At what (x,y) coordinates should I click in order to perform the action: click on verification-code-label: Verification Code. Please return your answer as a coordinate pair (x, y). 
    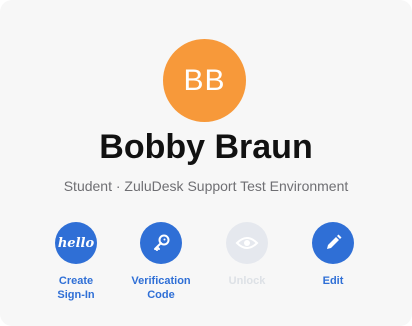
    Looking at the image, I should click on (161, 288).